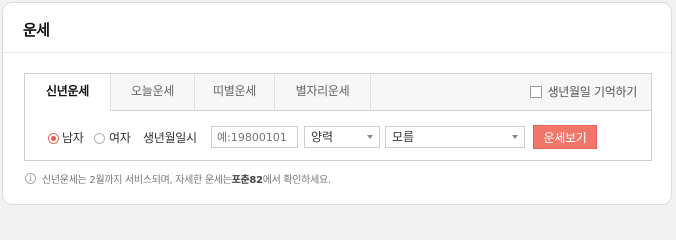  I want to click on calendar-type-select: 양력, so click(342, 137).